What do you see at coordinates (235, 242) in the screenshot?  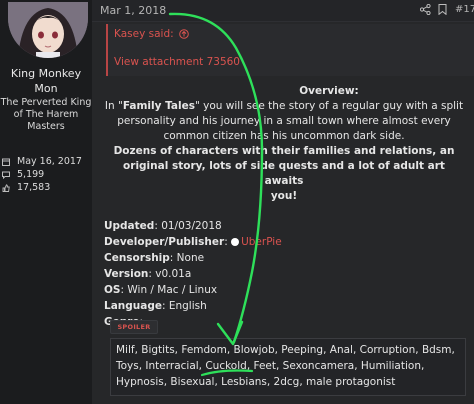 I see `patreon-icon` at bounding box center [235, 242].